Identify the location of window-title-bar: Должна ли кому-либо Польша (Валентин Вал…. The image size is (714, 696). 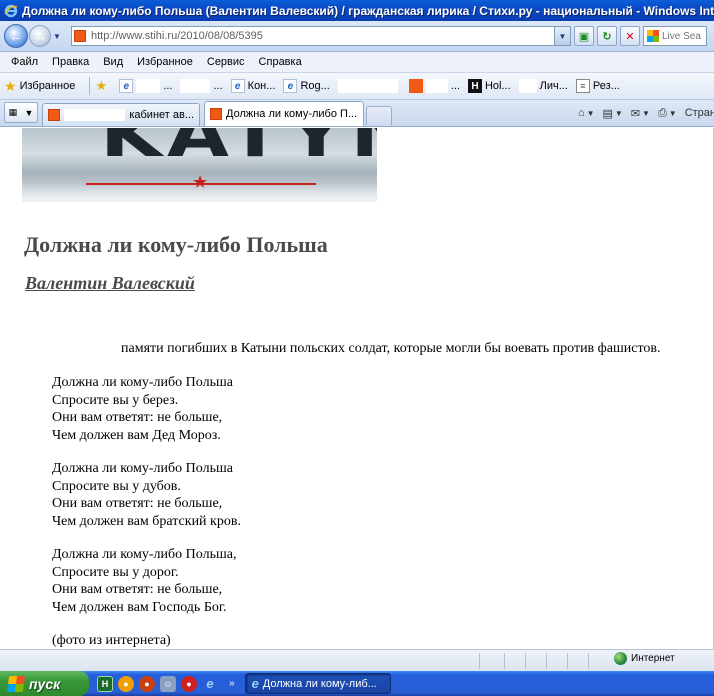
(357, 10).